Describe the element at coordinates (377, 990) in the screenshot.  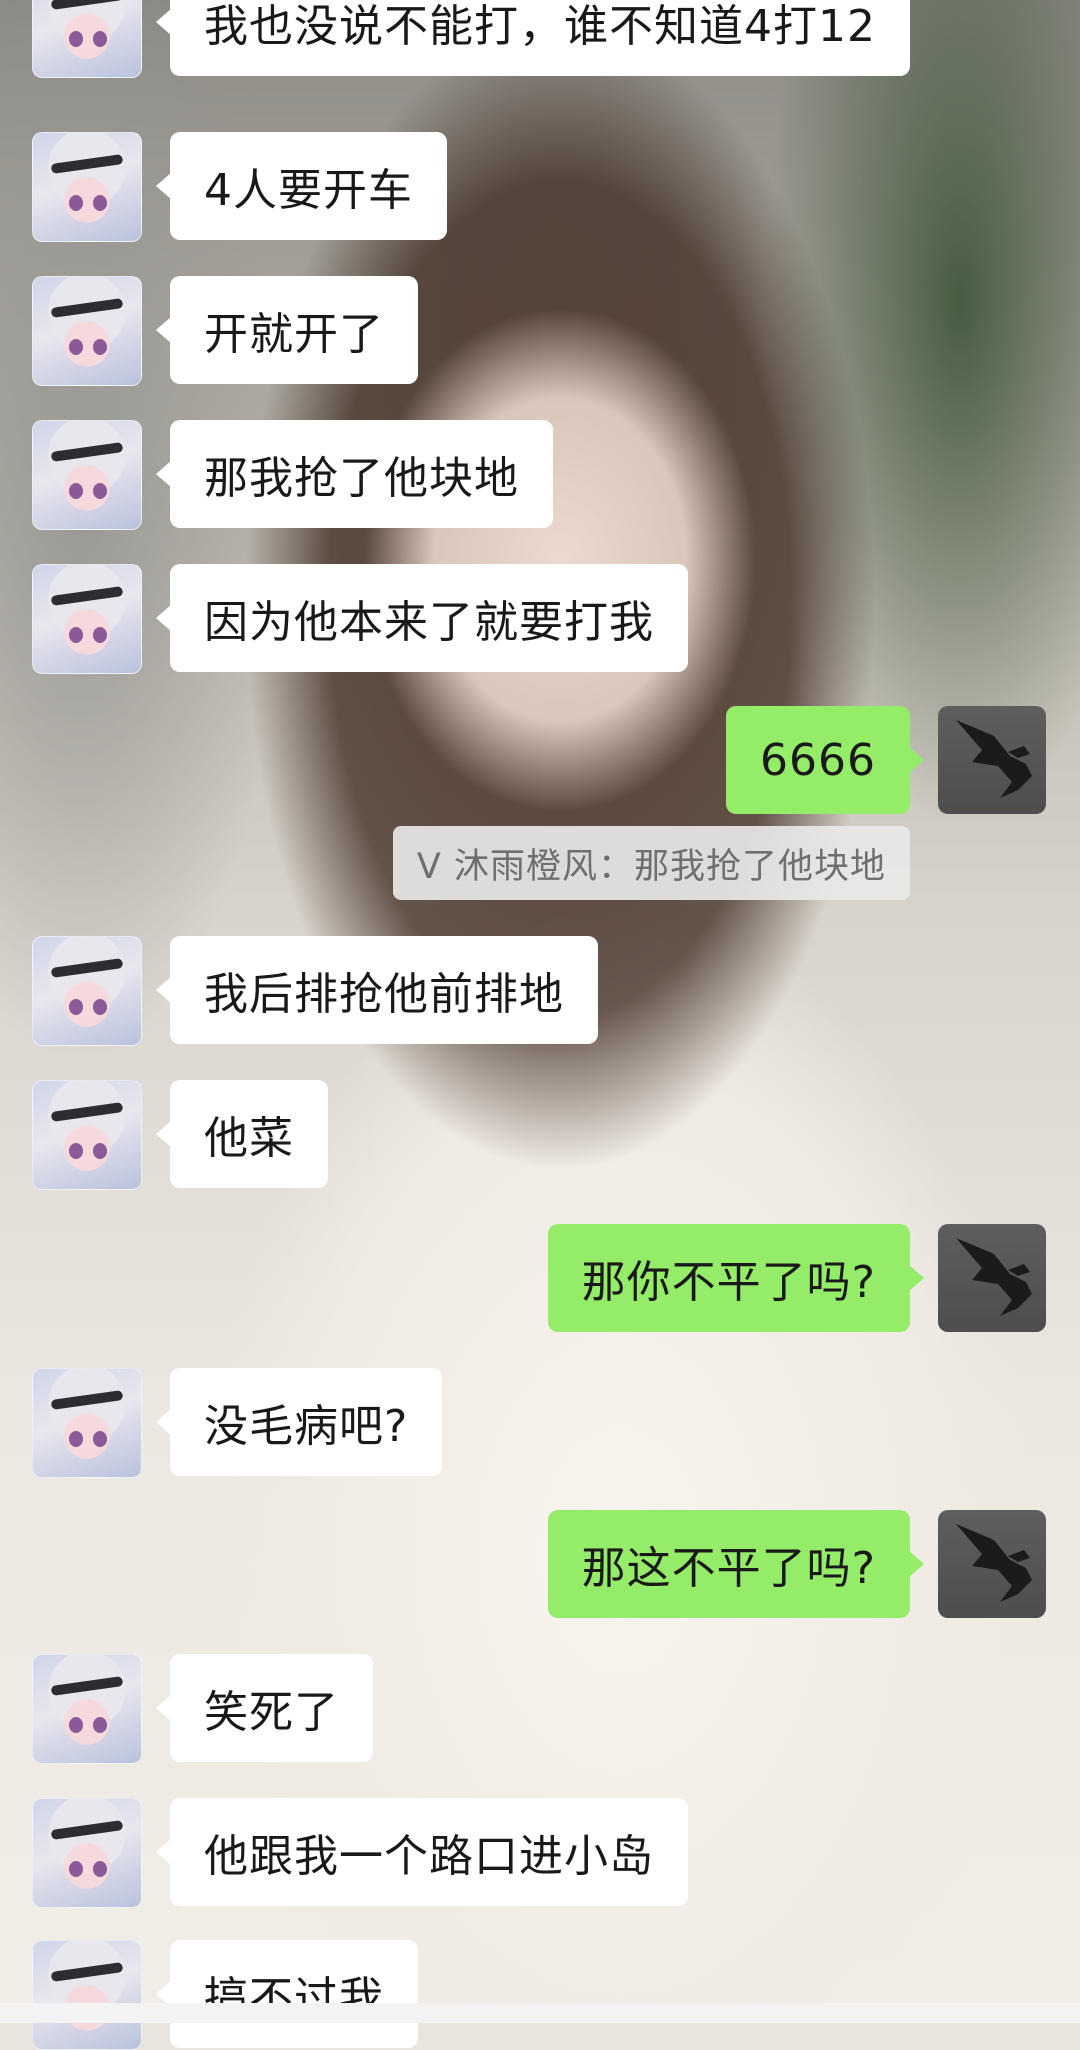
I see `incoming-message-bubble: 我后排抢他前排地` at that location.